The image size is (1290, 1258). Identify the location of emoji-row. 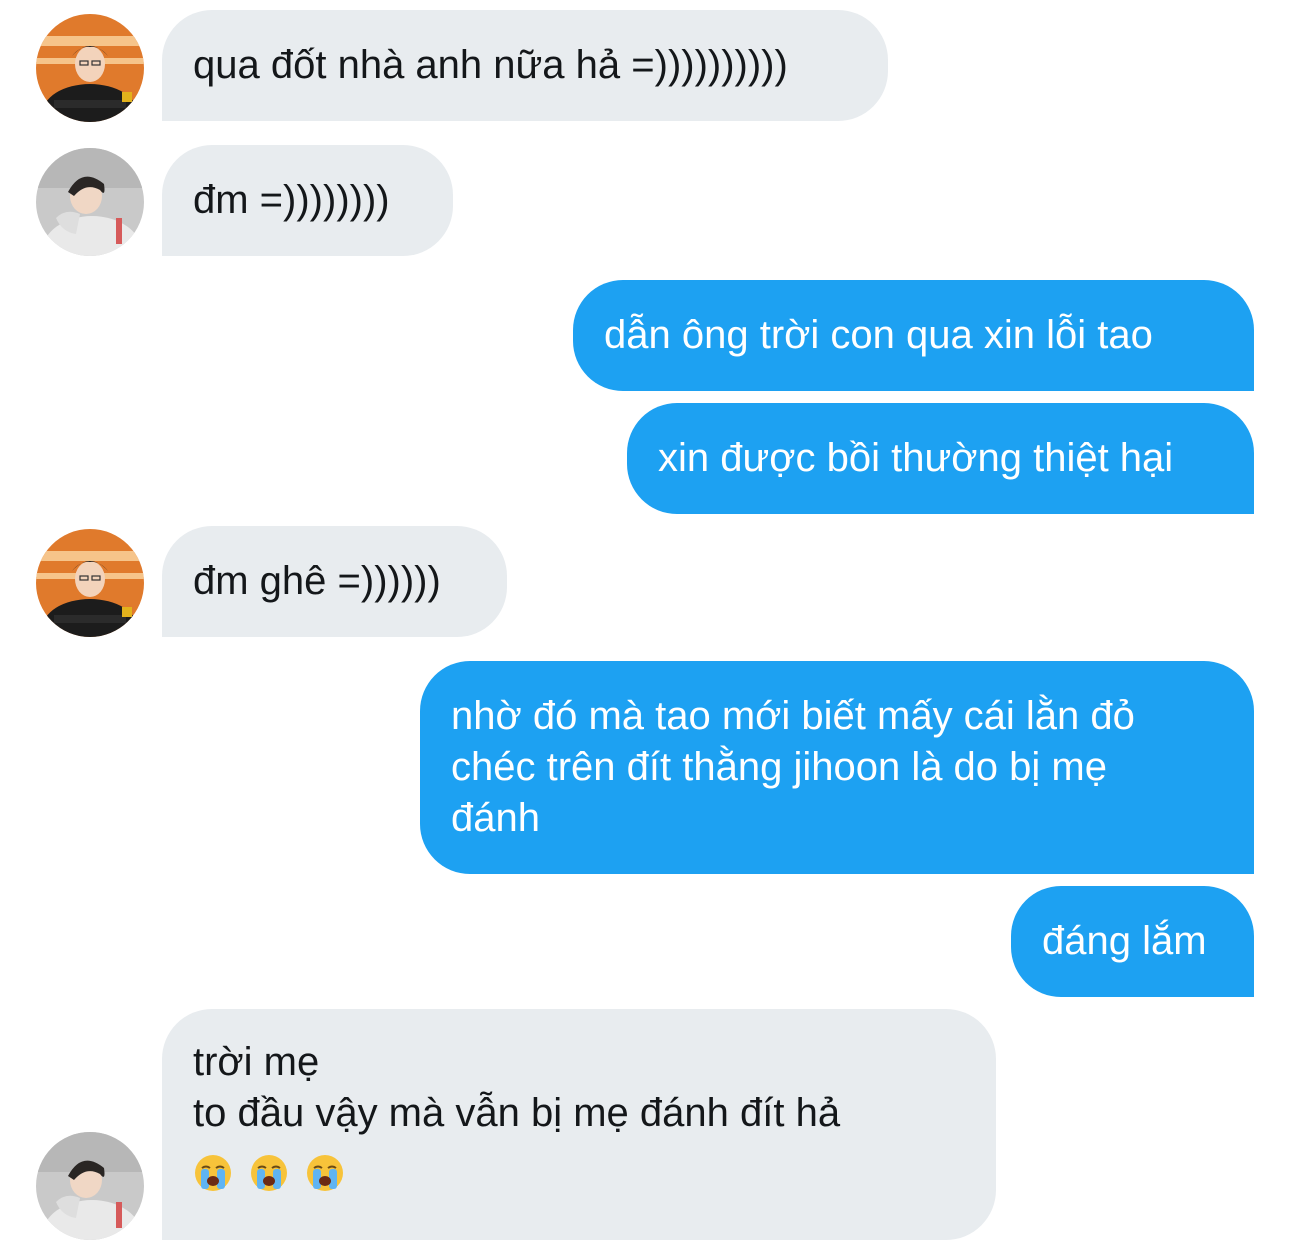
(579, 1173).